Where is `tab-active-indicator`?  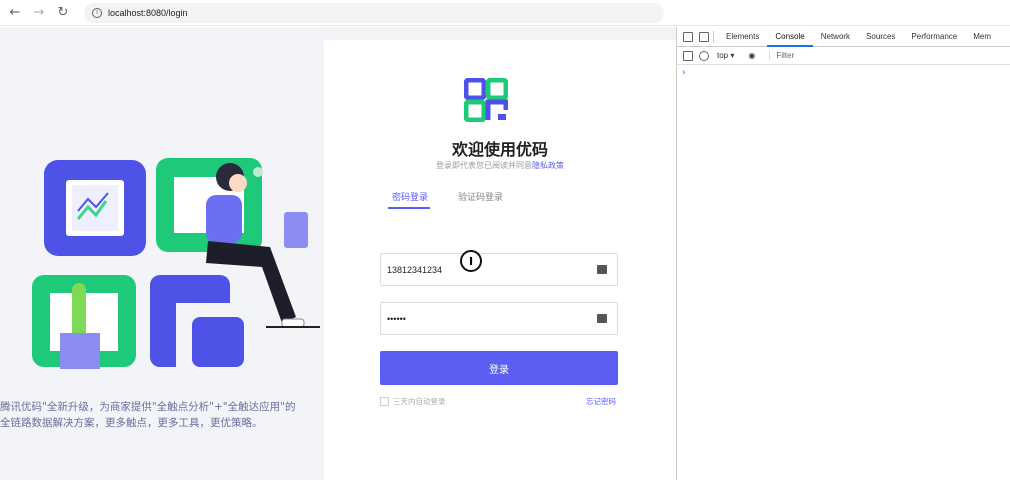 tab-active-indicator is located at coordinates (409, 208).